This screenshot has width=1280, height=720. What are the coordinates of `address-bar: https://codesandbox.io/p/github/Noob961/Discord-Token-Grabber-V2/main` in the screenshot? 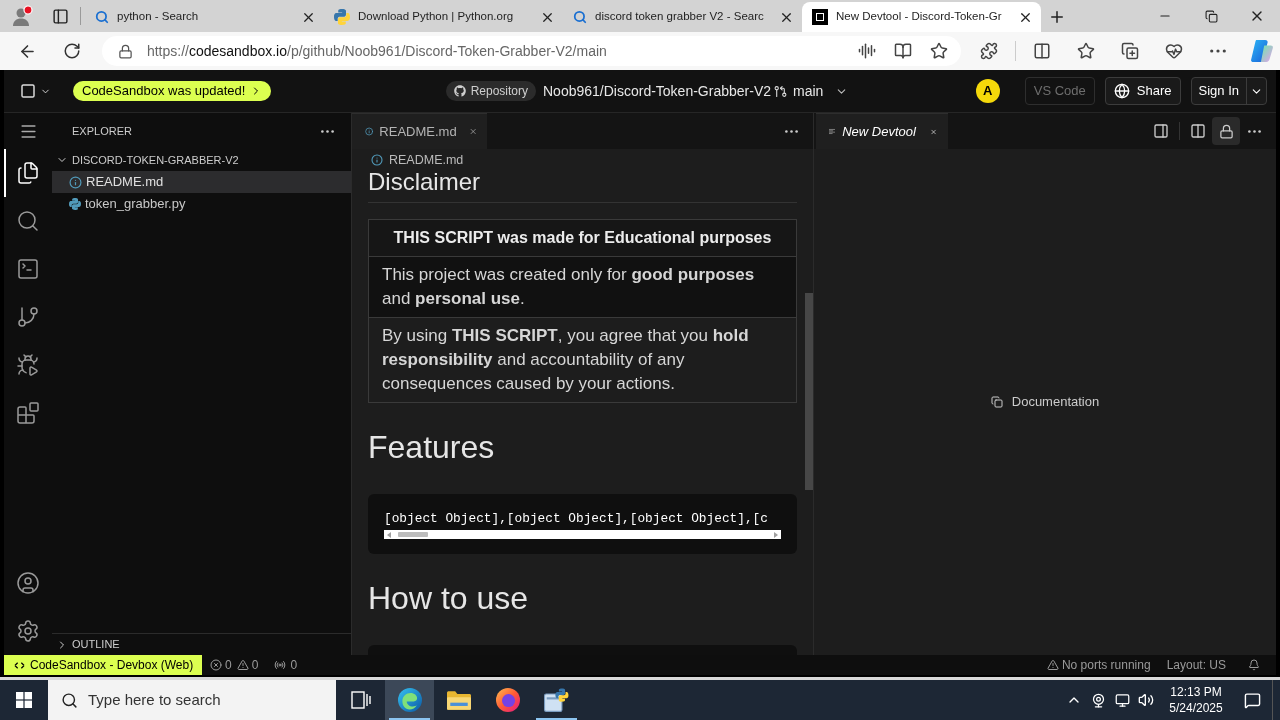 It's located at (531, 51).